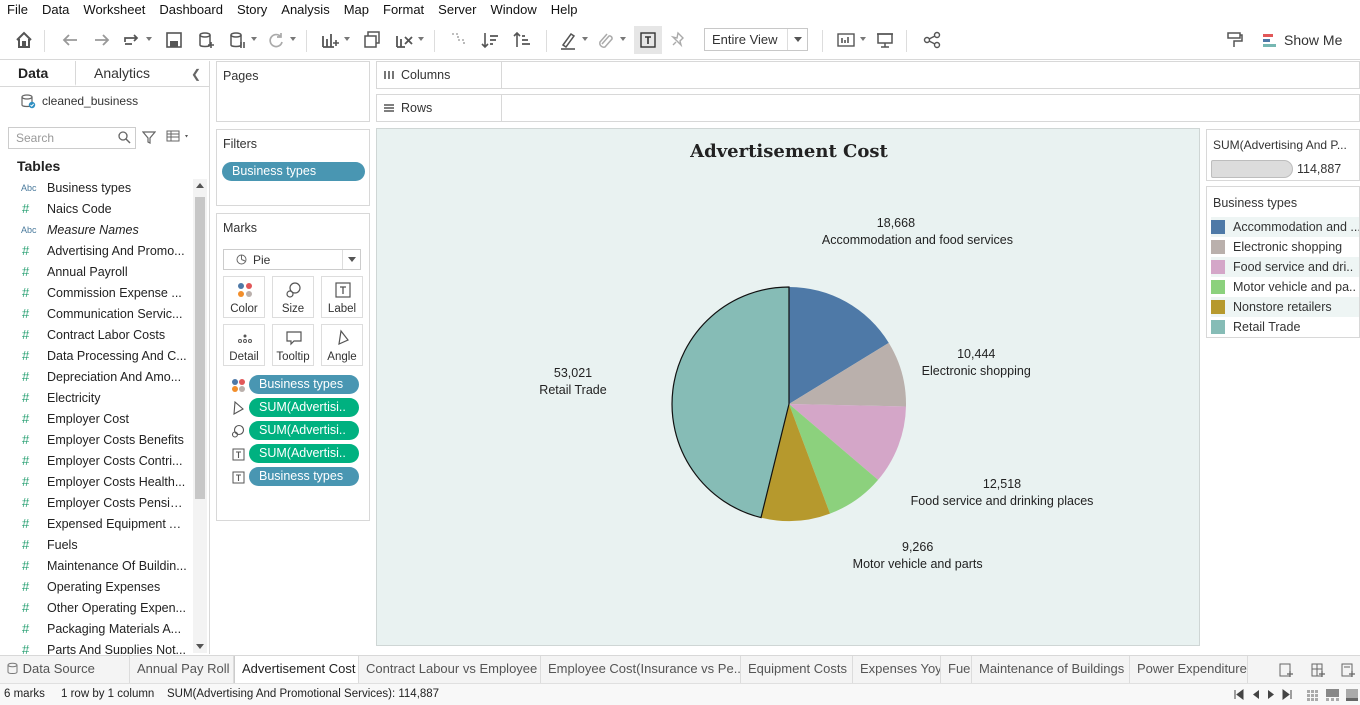 The width and height of the screenshot is (1360, 705). I want to click on presentation-icon, so click(885, 40).